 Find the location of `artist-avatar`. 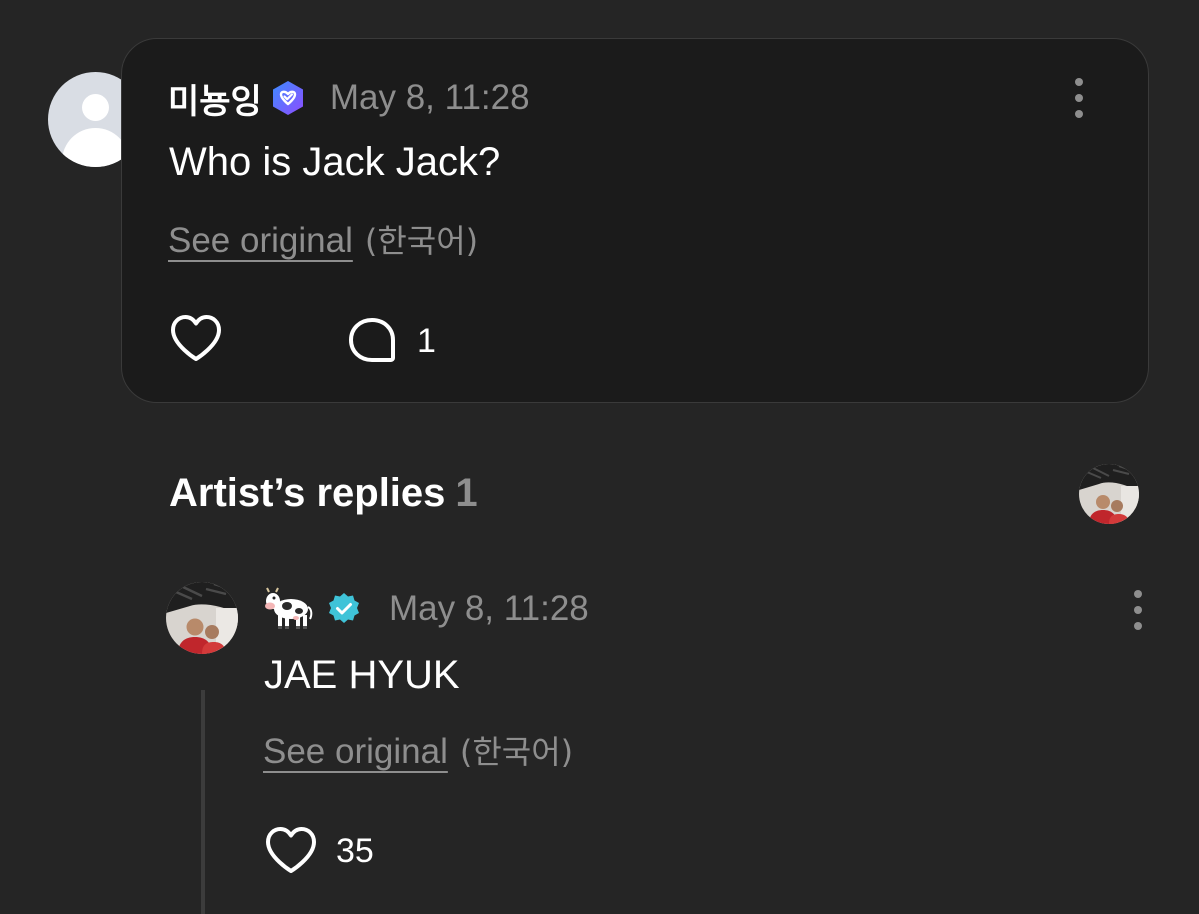

artist-avatar is located at coordinates (202, 618).